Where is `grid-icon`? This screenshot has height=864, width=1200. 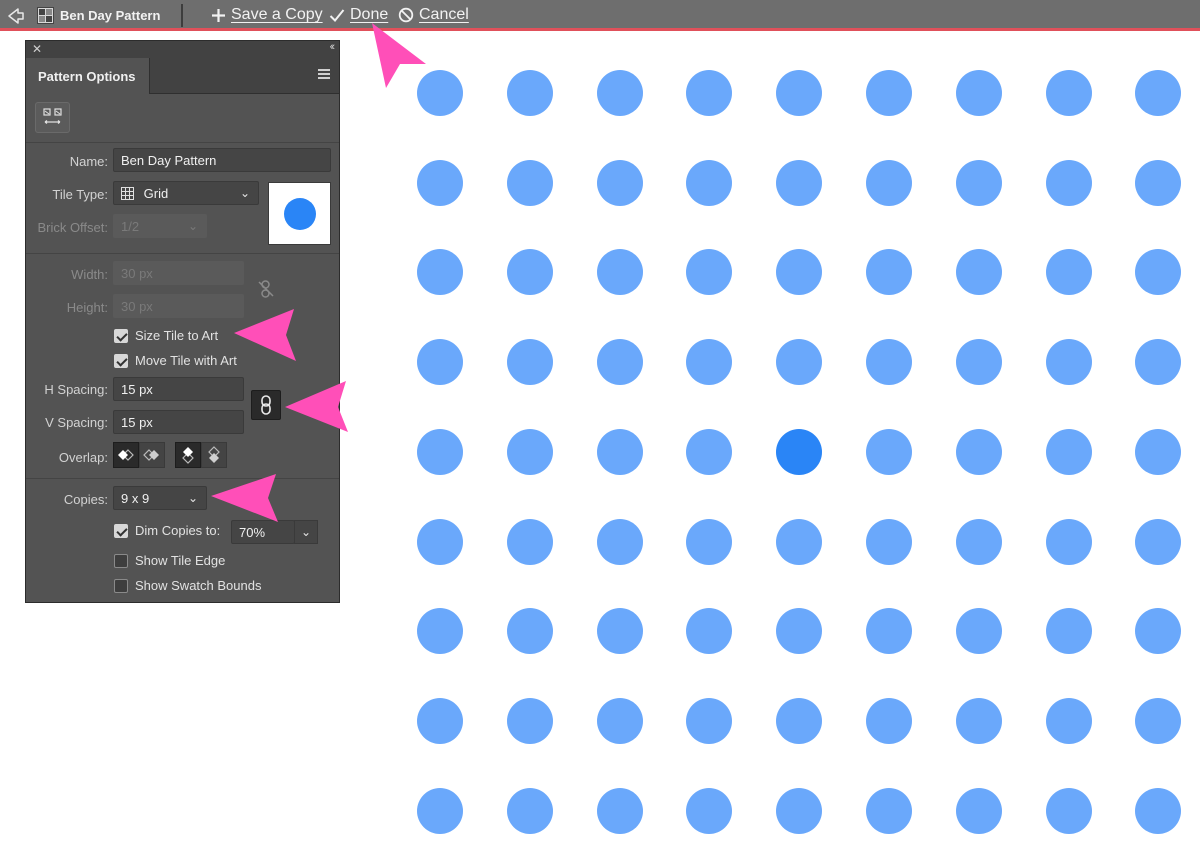 grid-icon is located at coordinates (127, 193).